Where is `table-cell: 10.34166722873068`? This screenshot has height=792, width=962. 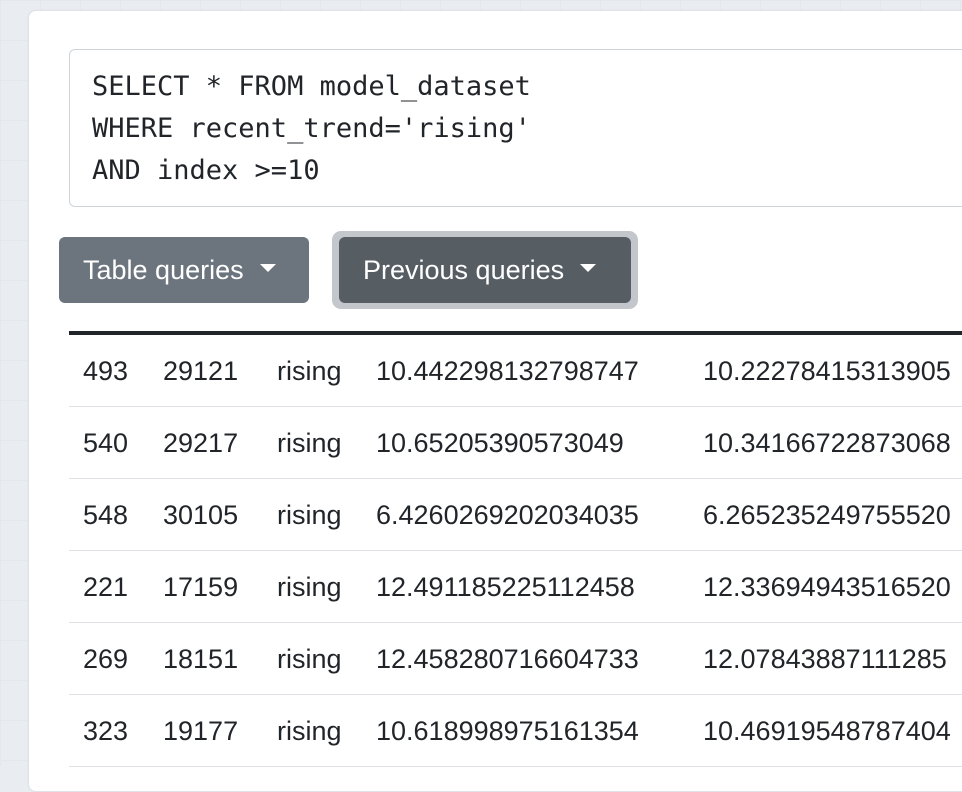 table-cell: 10.34166722873068 is located at coordinates (827, 443).